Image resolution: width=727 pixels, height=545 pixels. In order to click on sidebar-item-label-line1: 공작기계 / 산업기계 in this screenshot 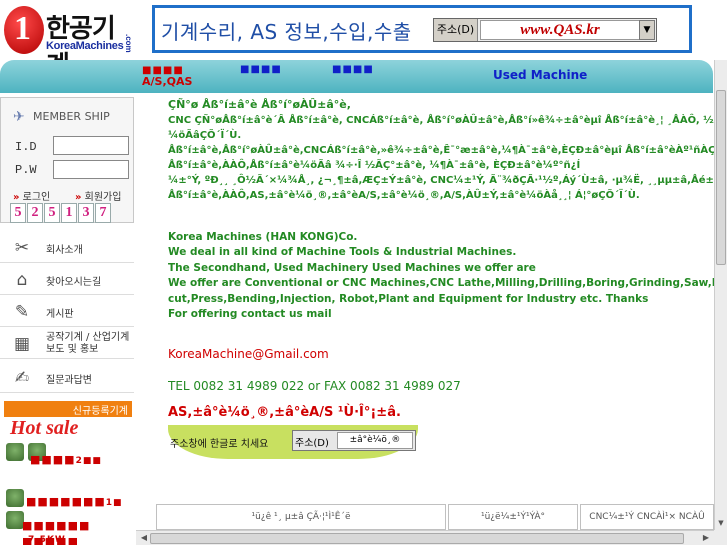, I will do `click(88, 337)`.